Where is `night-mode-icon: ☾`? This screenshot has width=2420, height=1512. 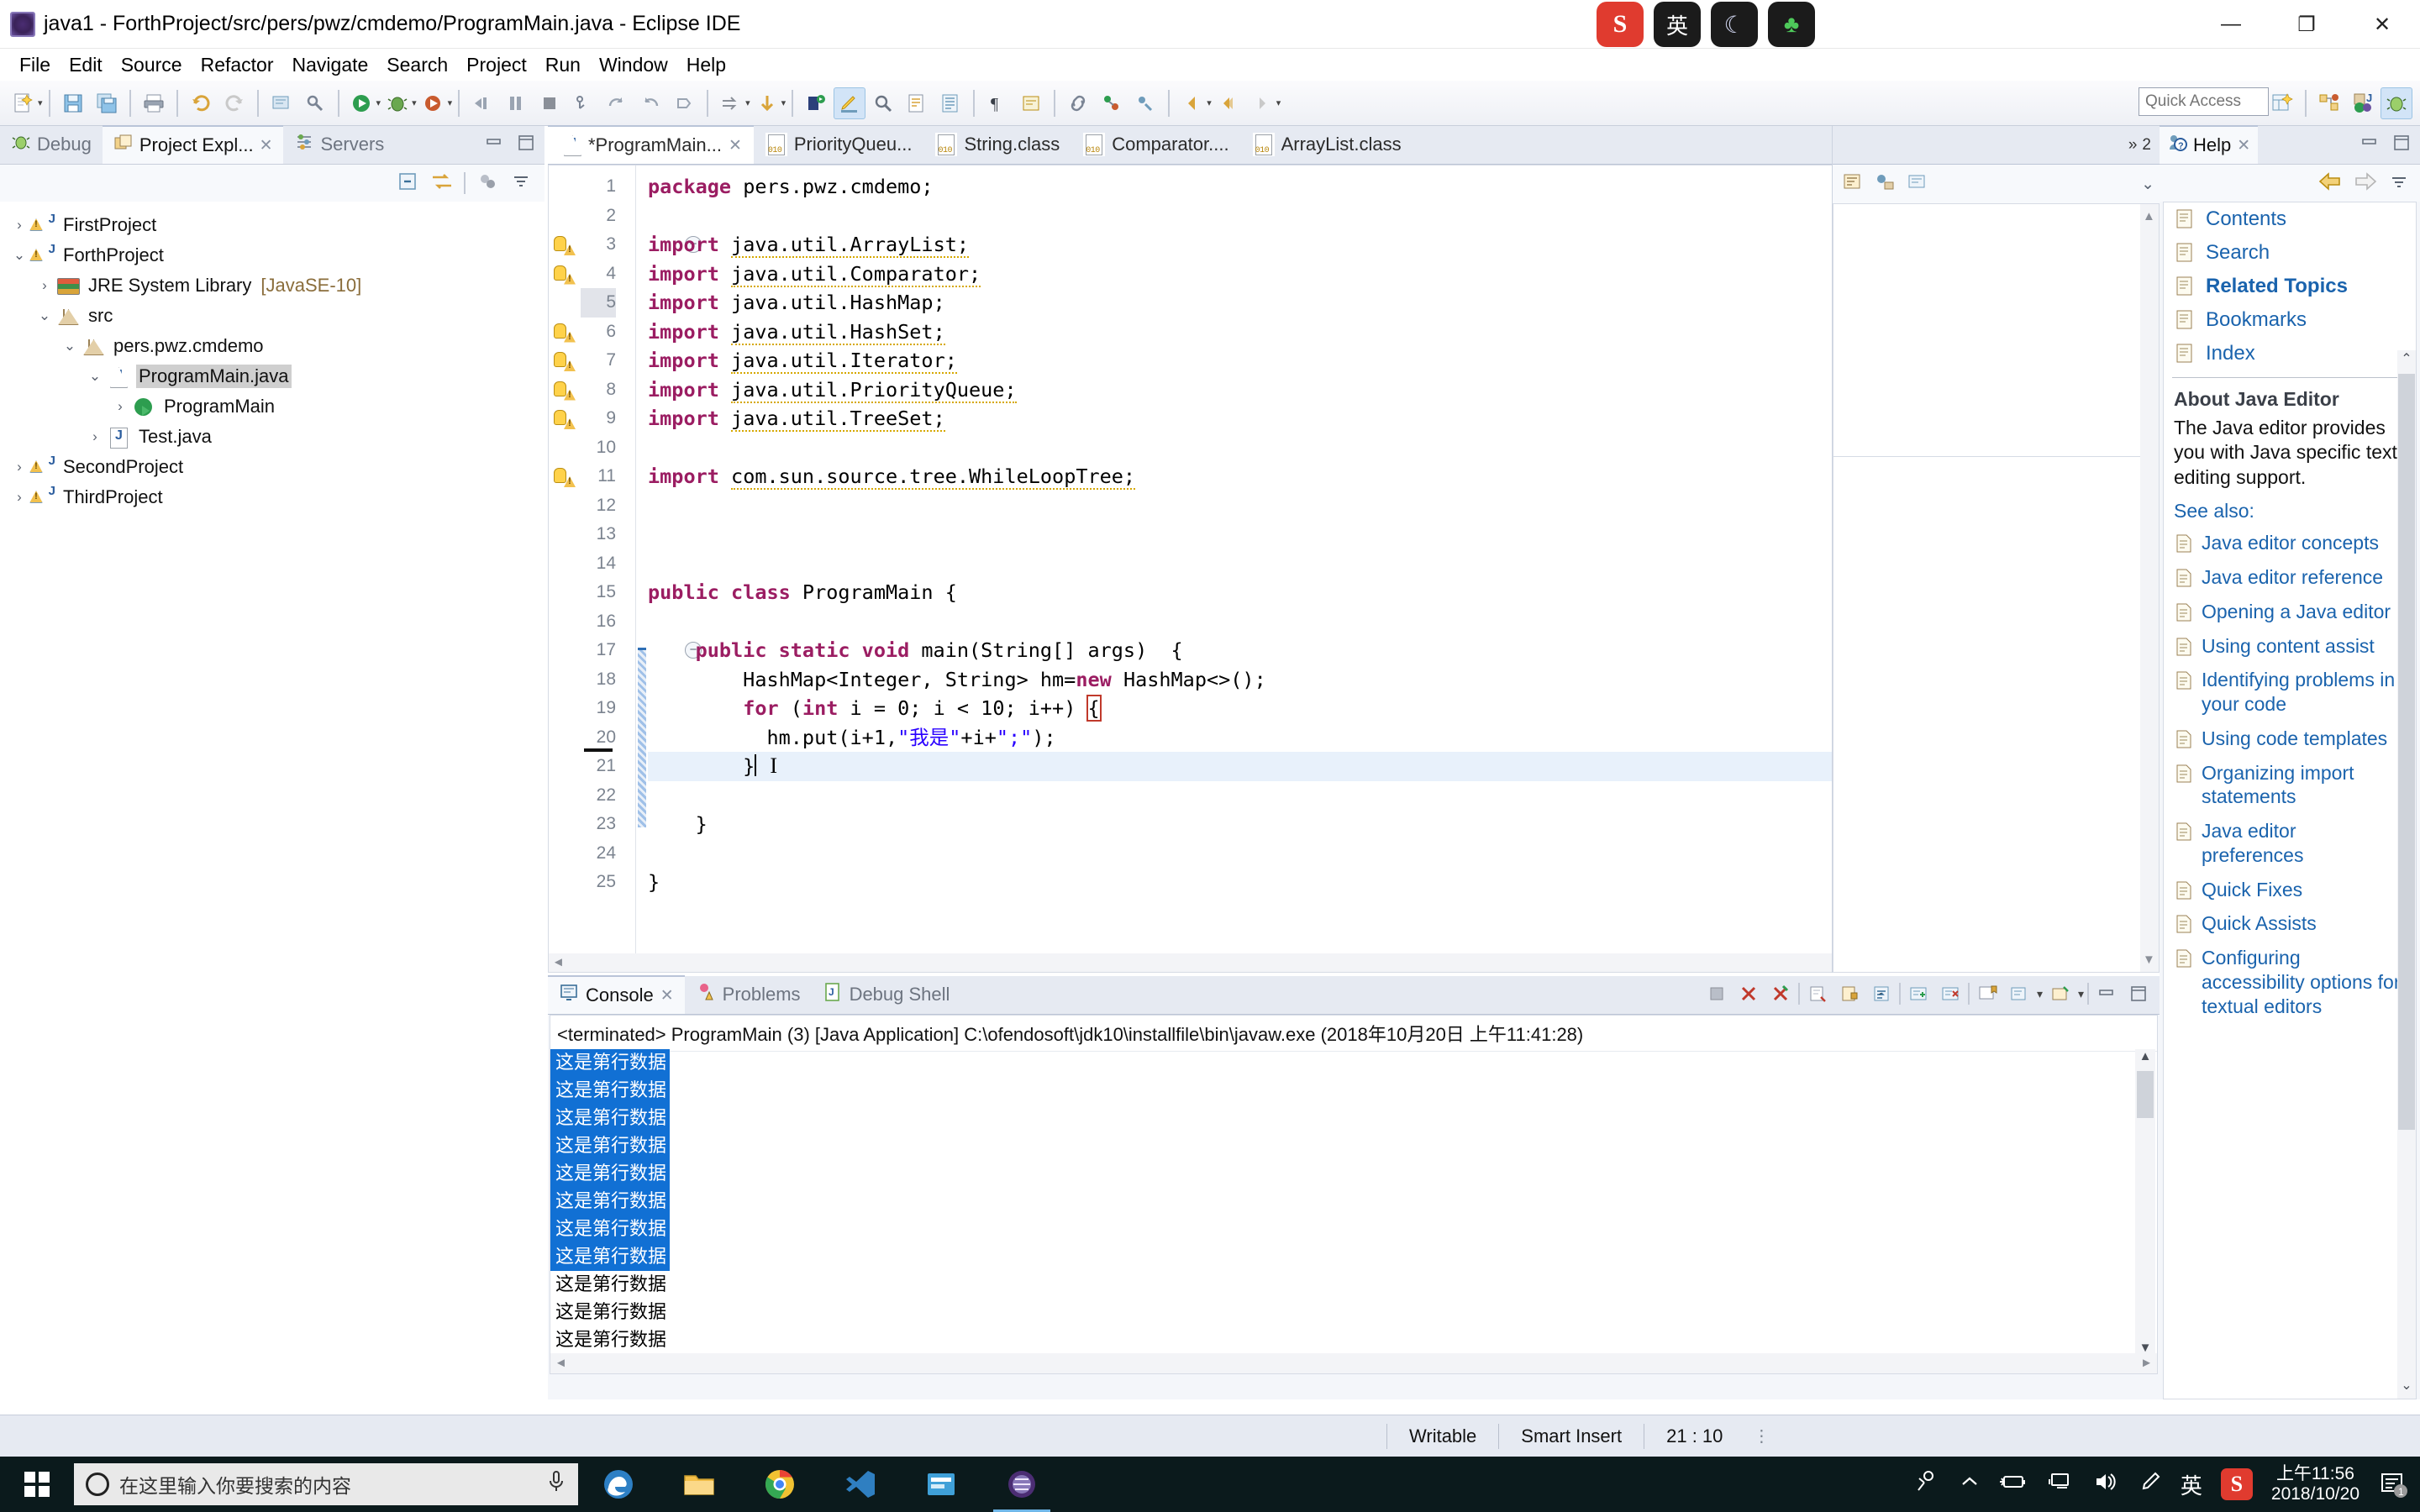
night-mode-icon: ☾ is located at coordinates (1735, 24).